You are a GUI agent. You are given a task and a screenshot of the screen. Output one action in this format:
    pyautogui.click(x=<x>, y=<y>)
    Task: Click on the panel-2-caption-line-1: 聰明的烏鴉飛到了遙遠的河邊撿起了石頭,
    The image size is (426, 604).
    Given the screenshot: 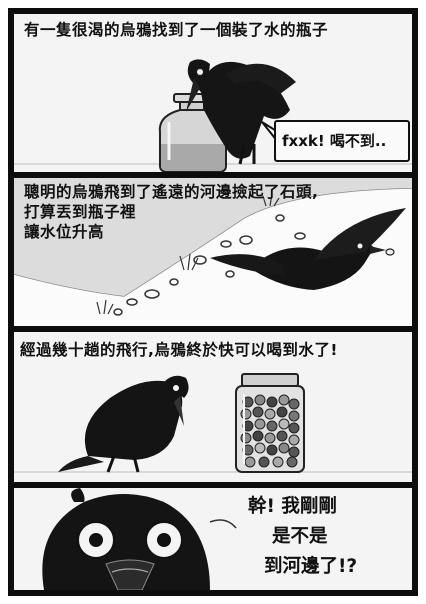 What is the action you would take?
    pyautogui.click(x=171, y=192)
    